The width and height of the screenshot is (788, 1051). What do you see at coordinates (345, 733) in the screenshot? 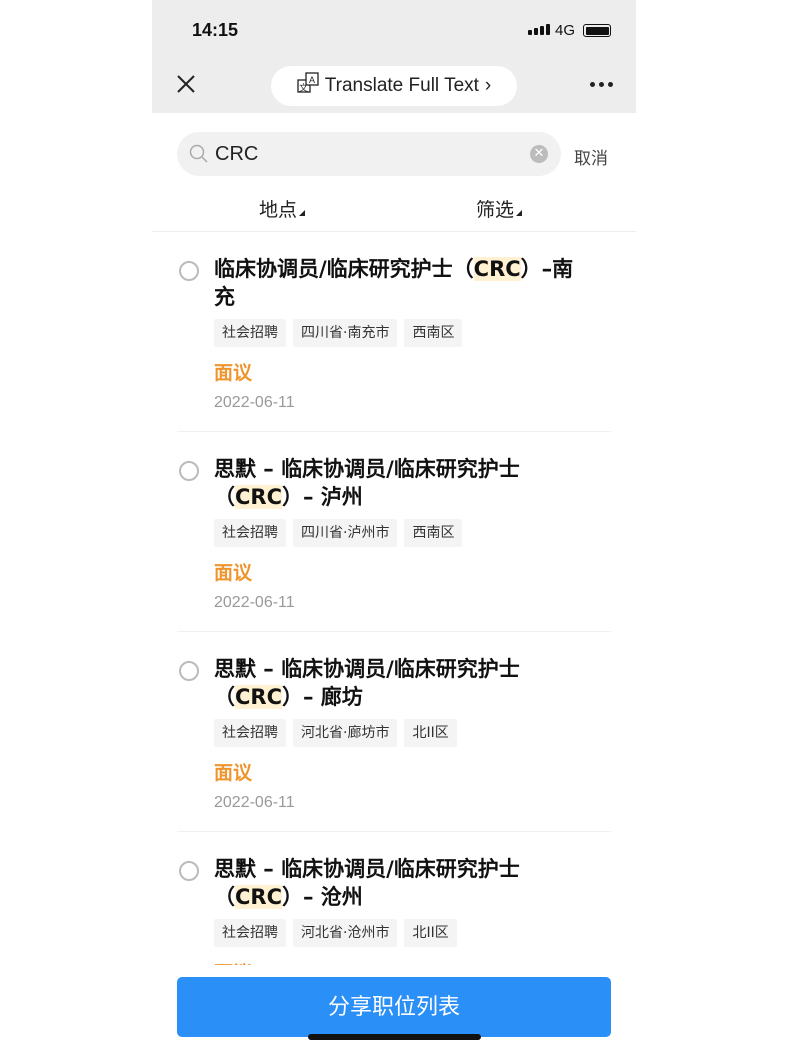
I see `tag: 河北省·廊坊市` at bounding box center [345, 733].